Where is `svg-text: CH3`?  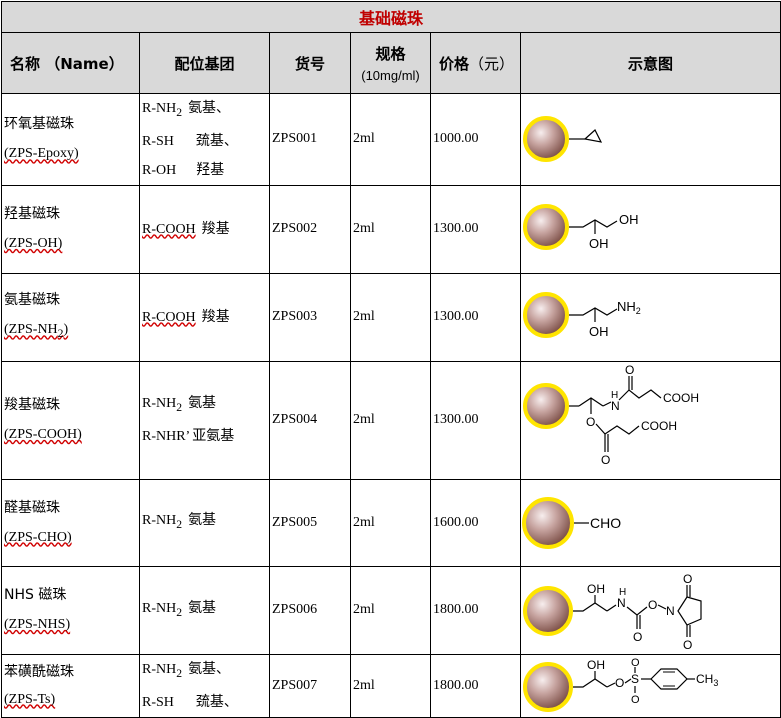
svg-text: CH3 is located at coordinates (707, 680).